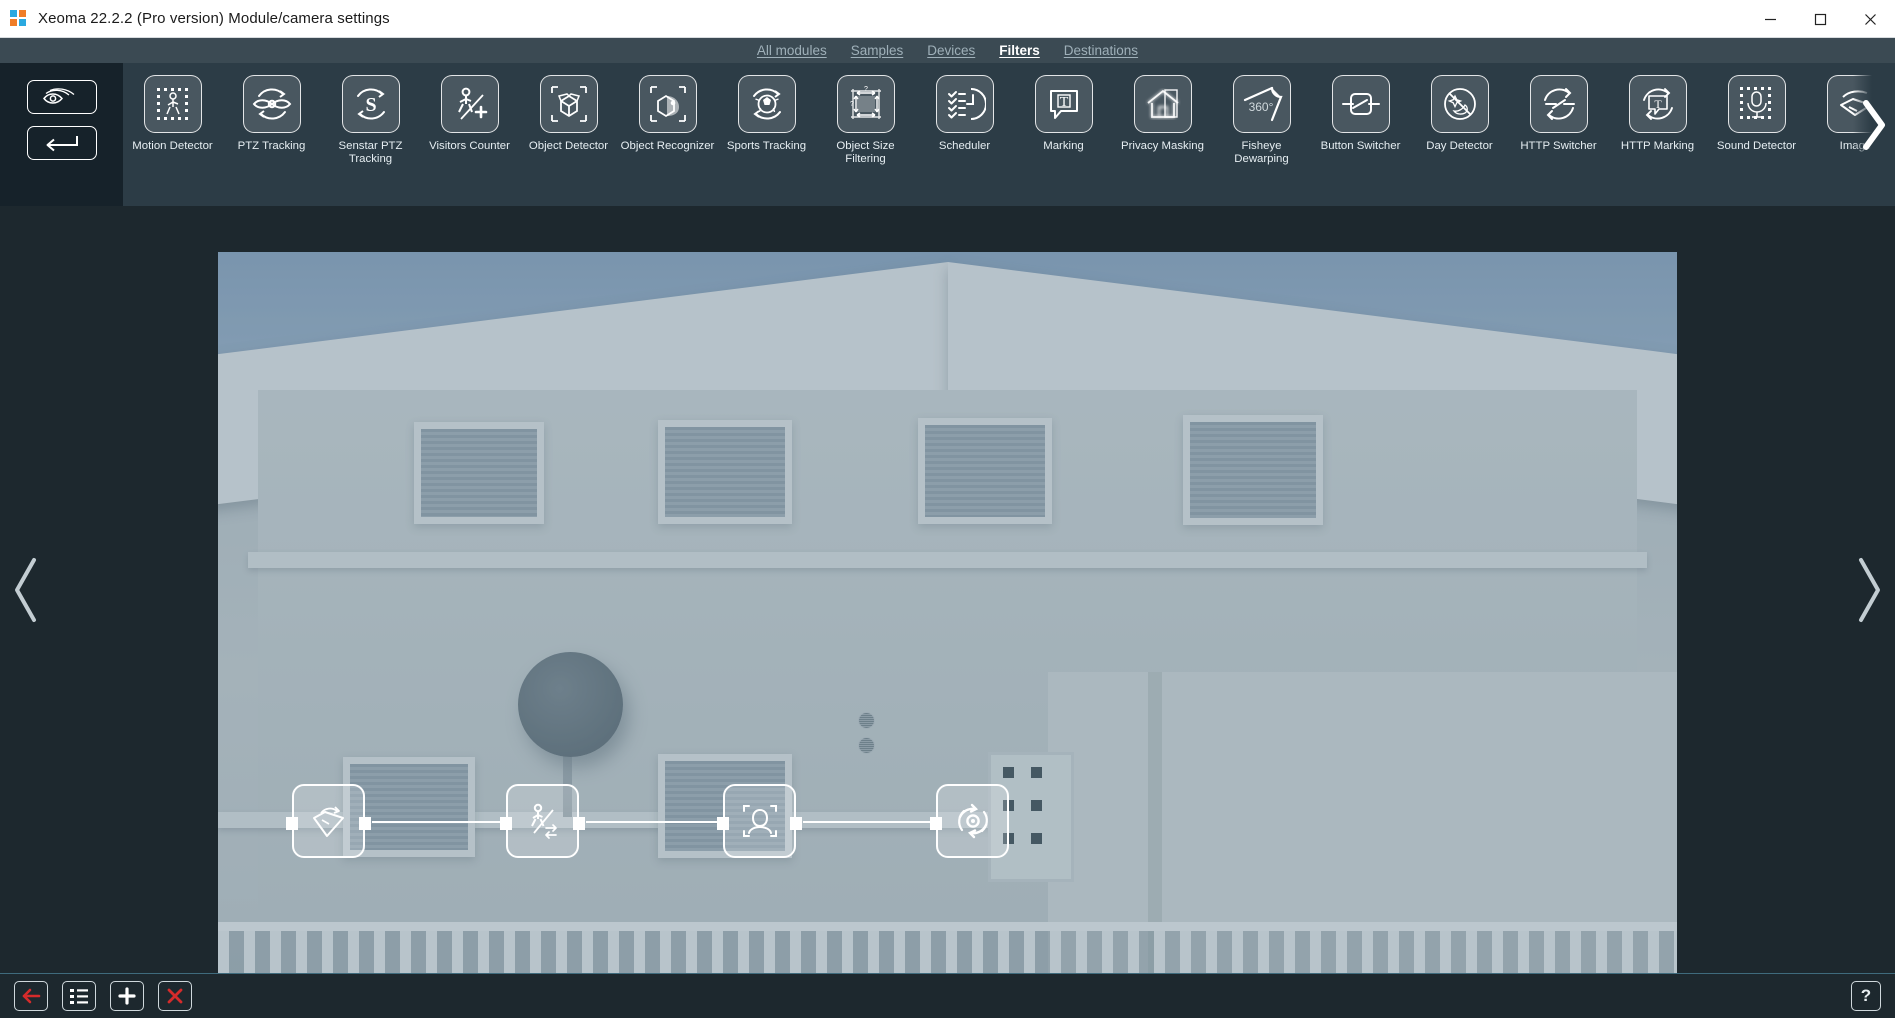 The height and width of the screenshot is (1018, 1895). I want to click on ribbon-item-button-switcher: Button Switcher, so click(1360, 114).